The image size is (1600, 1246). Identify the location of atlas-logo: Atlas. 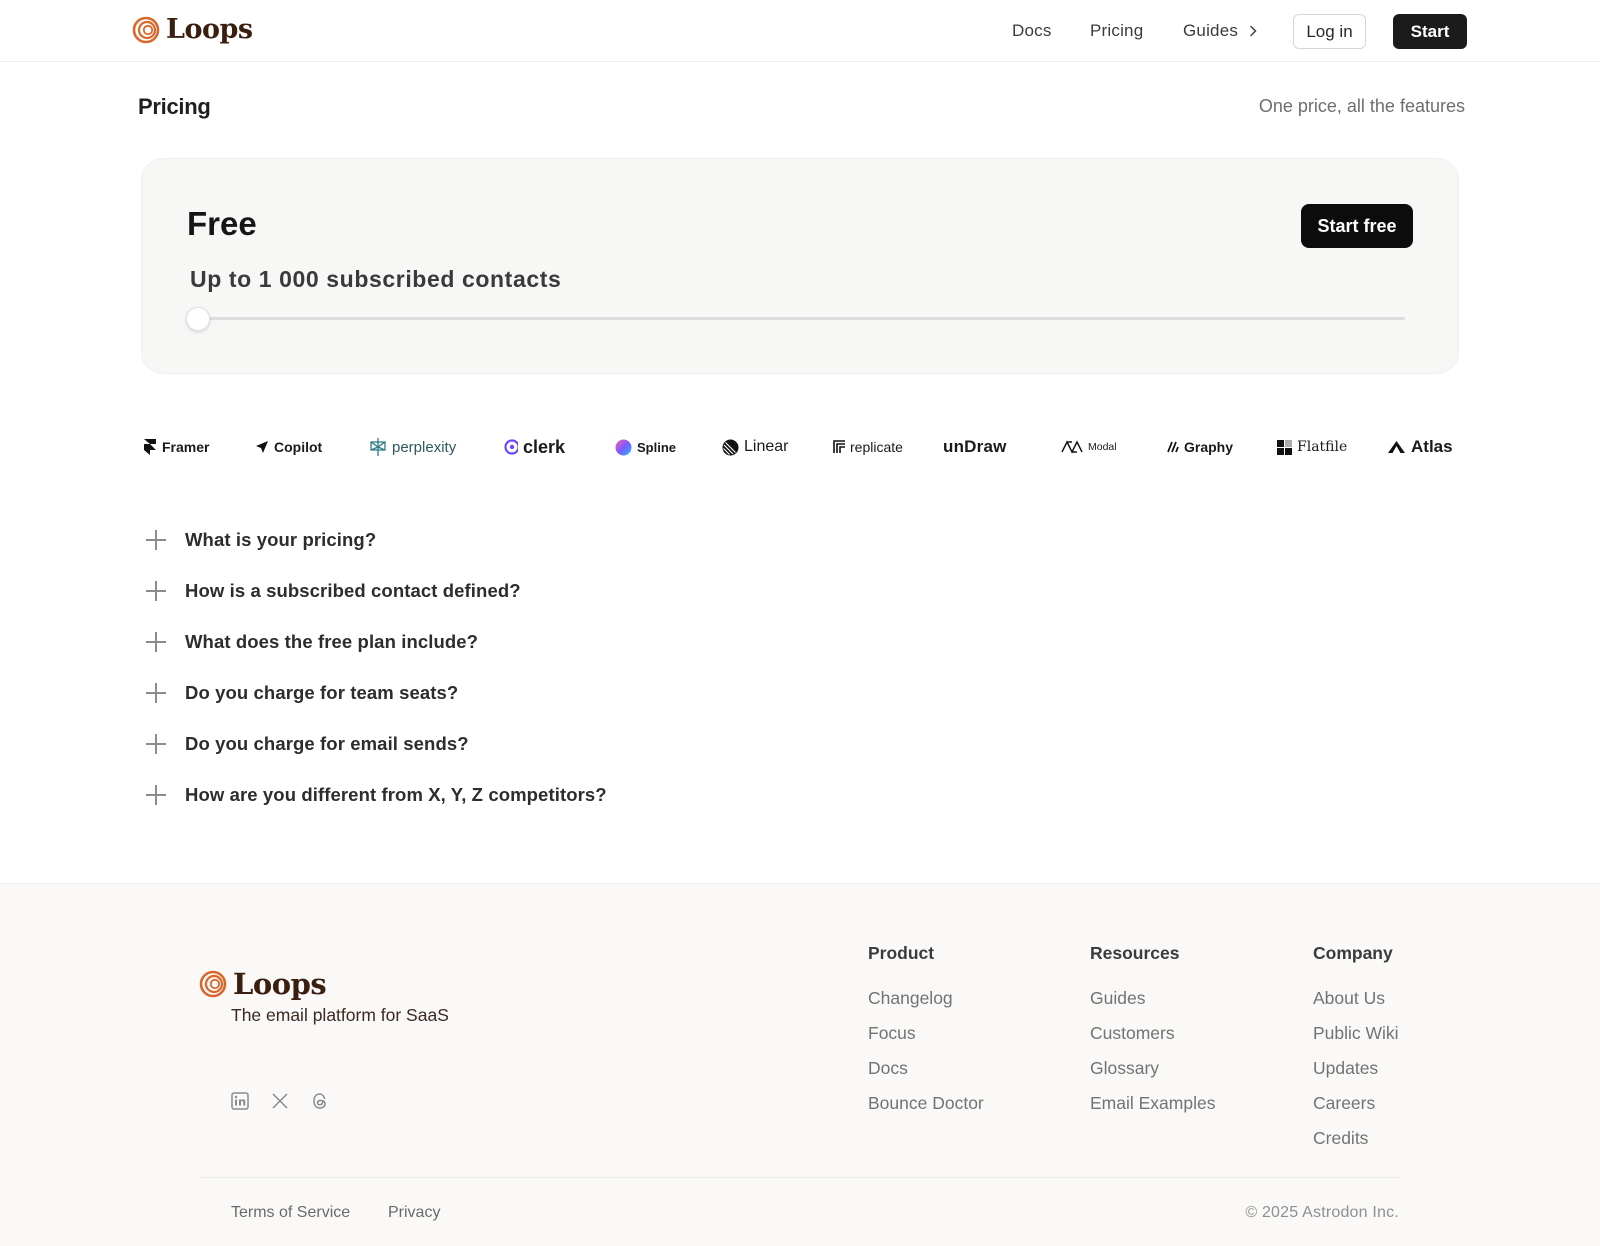
(1420, 447).